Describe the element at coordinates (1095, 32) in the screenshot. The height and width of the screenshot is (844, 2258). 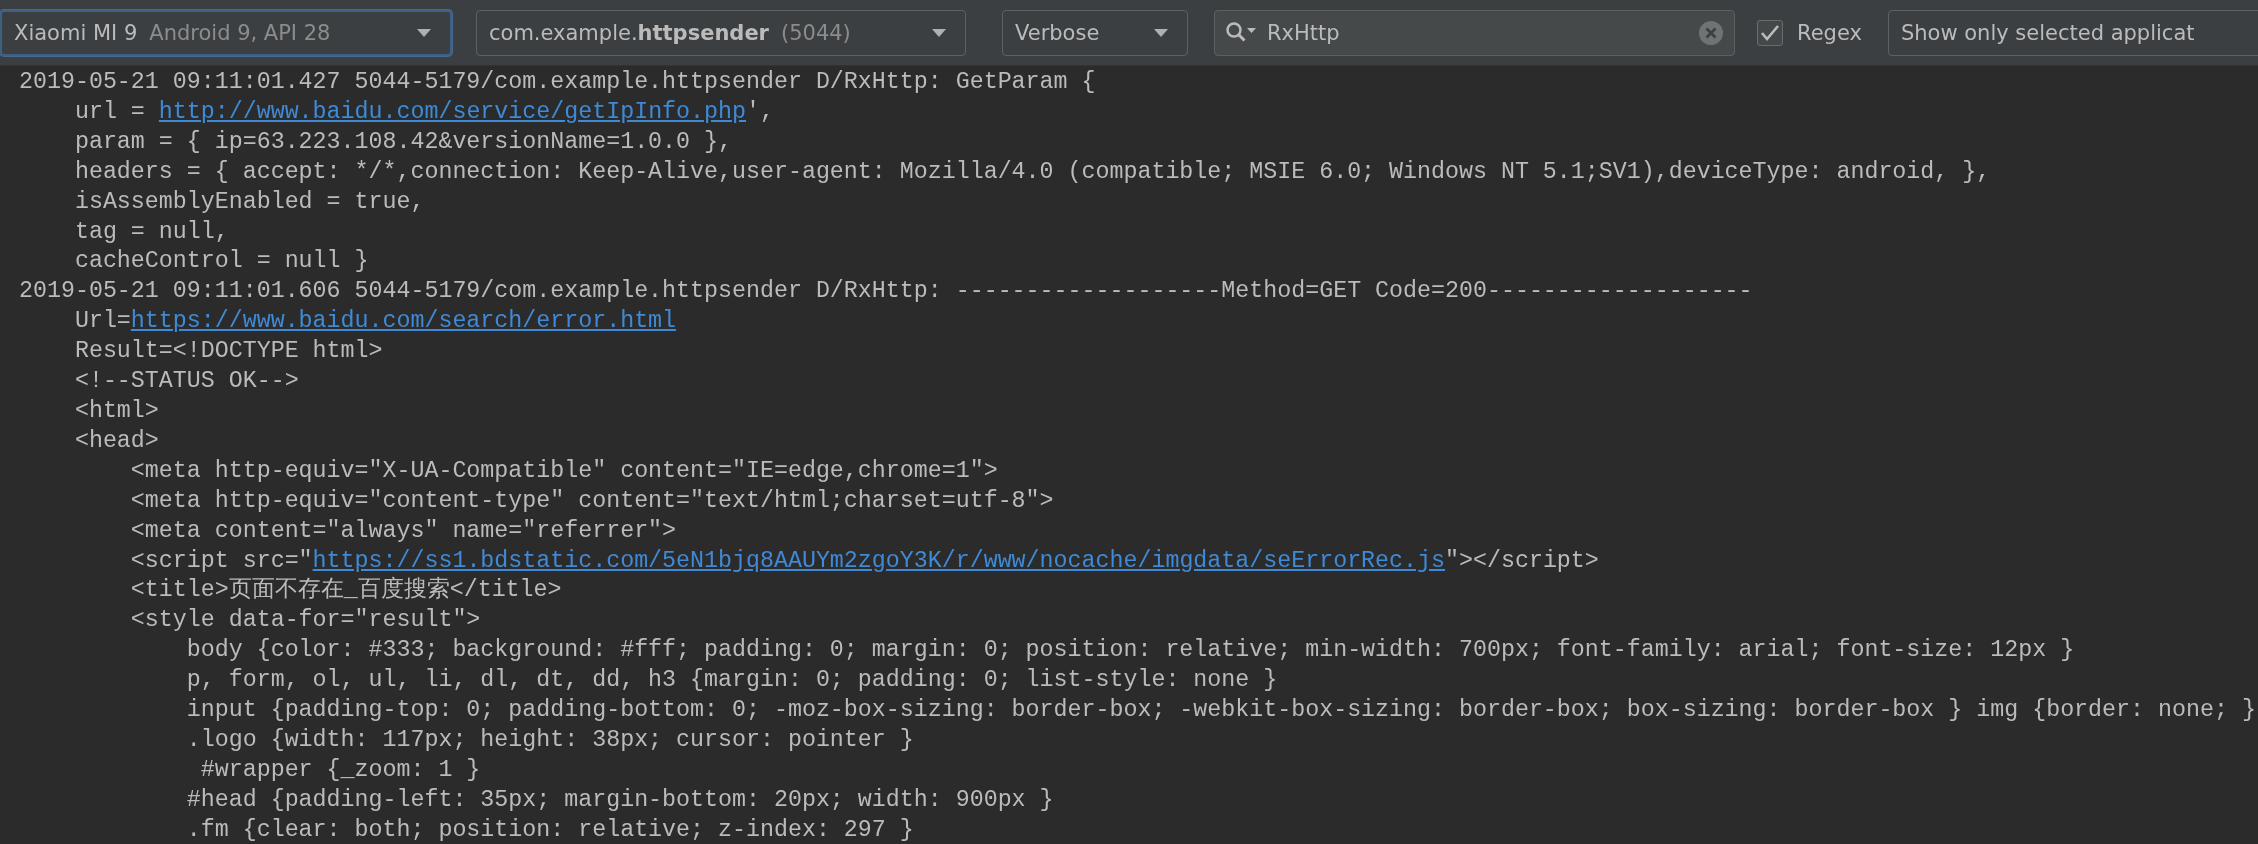
I see `log-level-dropdown: Verbose` at that location.